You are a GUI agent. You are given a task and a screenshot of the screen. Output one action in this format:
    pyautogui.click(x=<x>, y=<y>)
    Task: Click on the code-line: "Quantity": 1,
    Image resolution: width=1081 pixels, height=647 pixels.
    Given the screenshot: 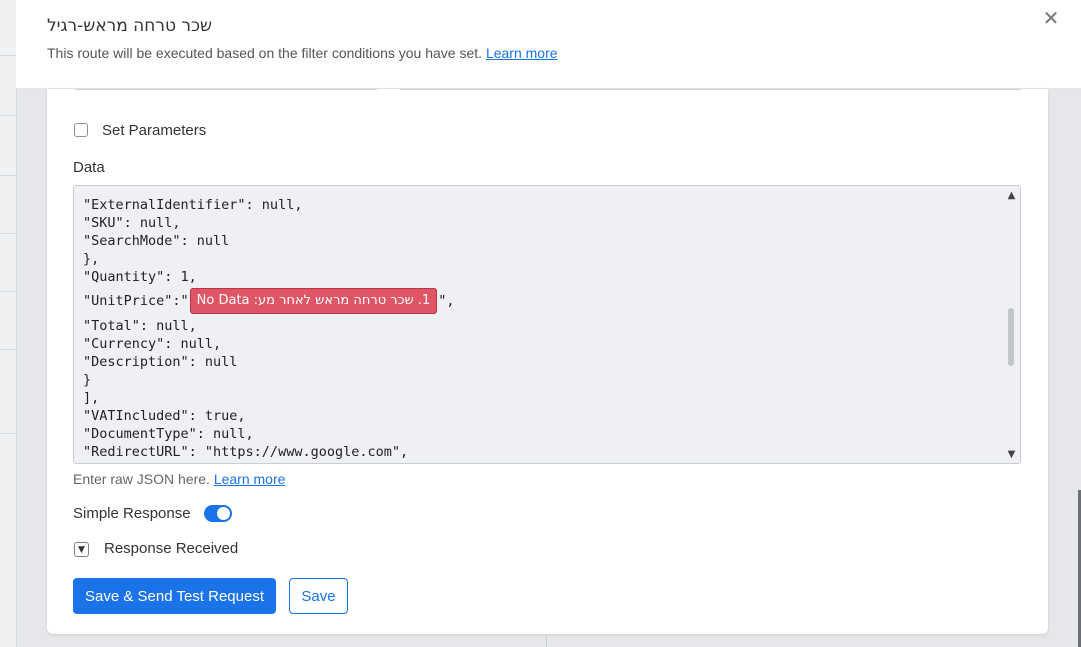 What is the action you would take?
    pyautogui.click(x=140, y=277)
    